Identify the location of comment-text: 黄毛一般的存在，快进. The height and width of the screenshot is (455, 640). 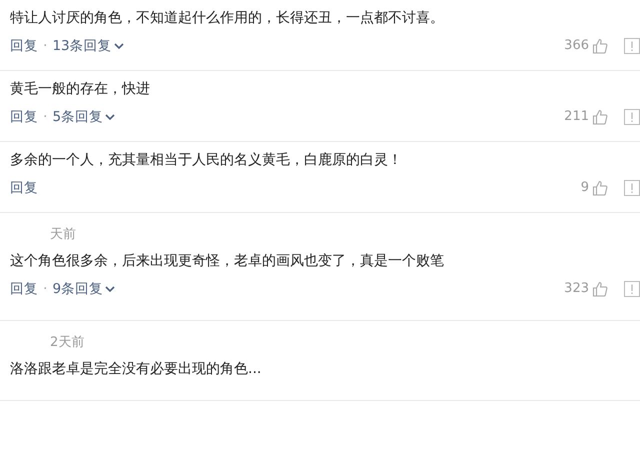
(80, 89).